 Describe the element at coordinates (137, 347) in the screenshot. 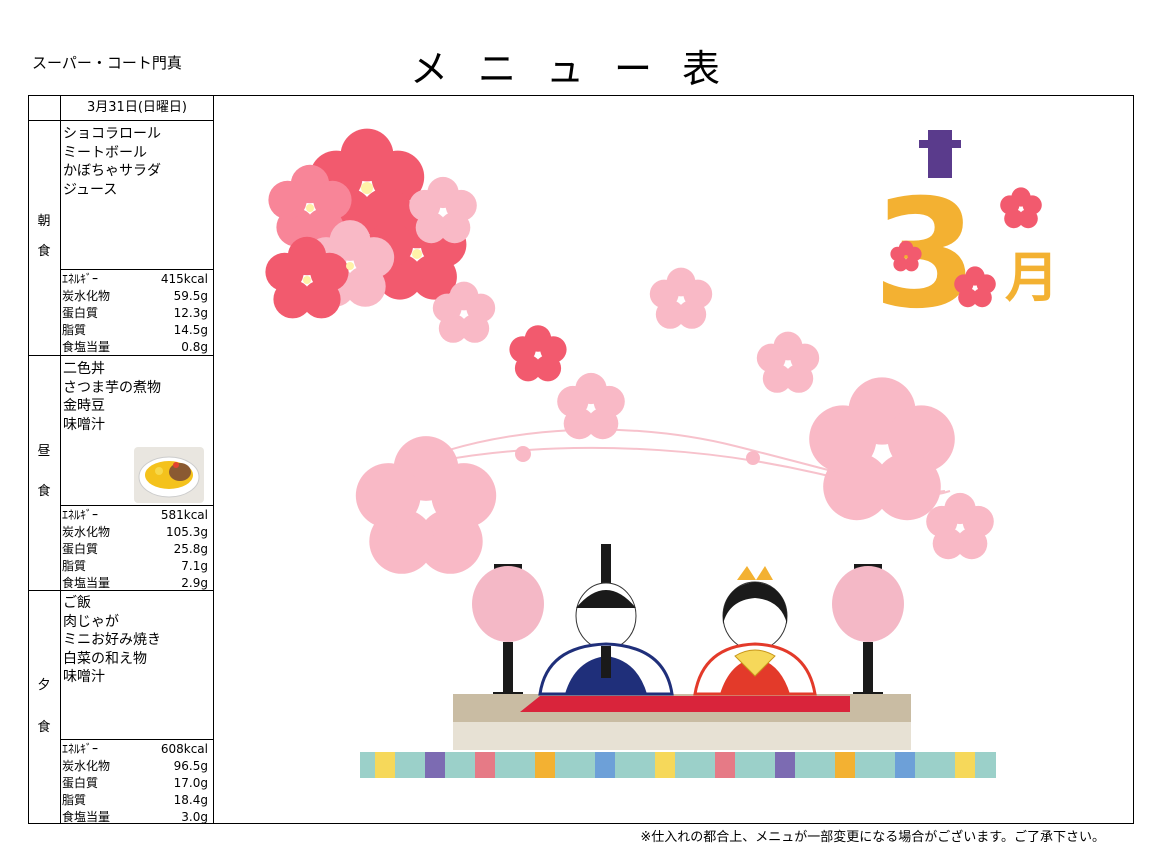

I see `nutrition-row: 食塩当量 0.8g` at that location.